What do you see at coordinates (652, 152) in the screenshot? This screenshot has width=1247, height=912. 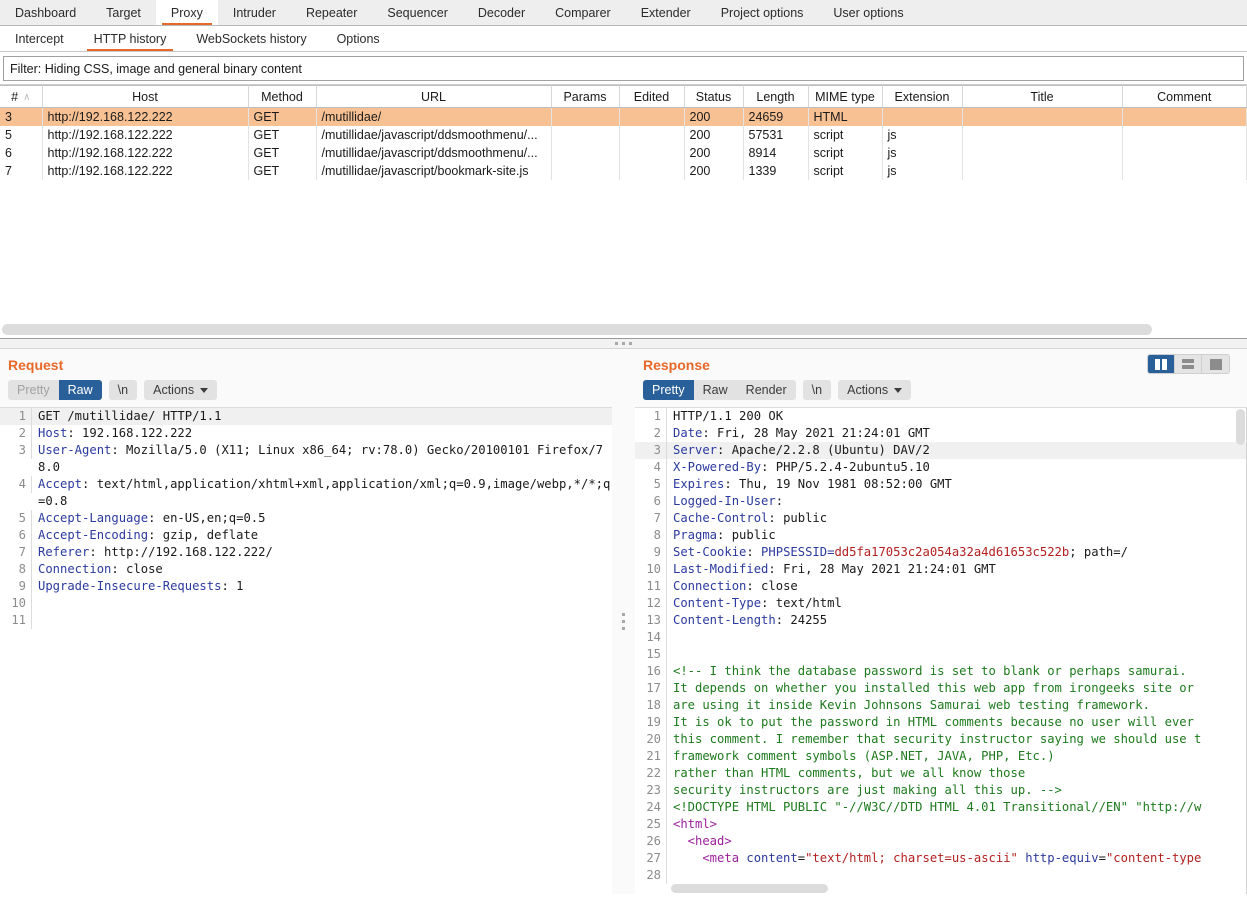 I see `cell-edited` at bounding box center [652, 152].